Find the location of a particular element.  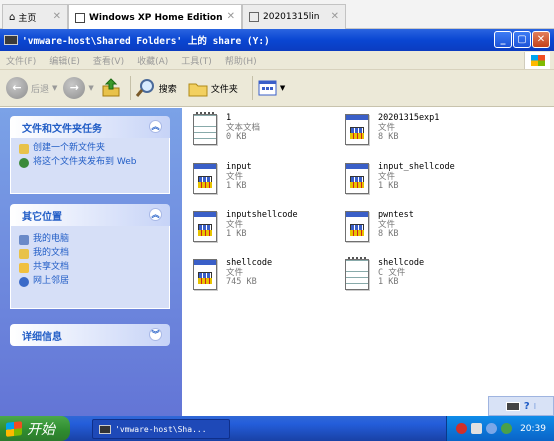

volume-icon is located at coordinates (492, 428).